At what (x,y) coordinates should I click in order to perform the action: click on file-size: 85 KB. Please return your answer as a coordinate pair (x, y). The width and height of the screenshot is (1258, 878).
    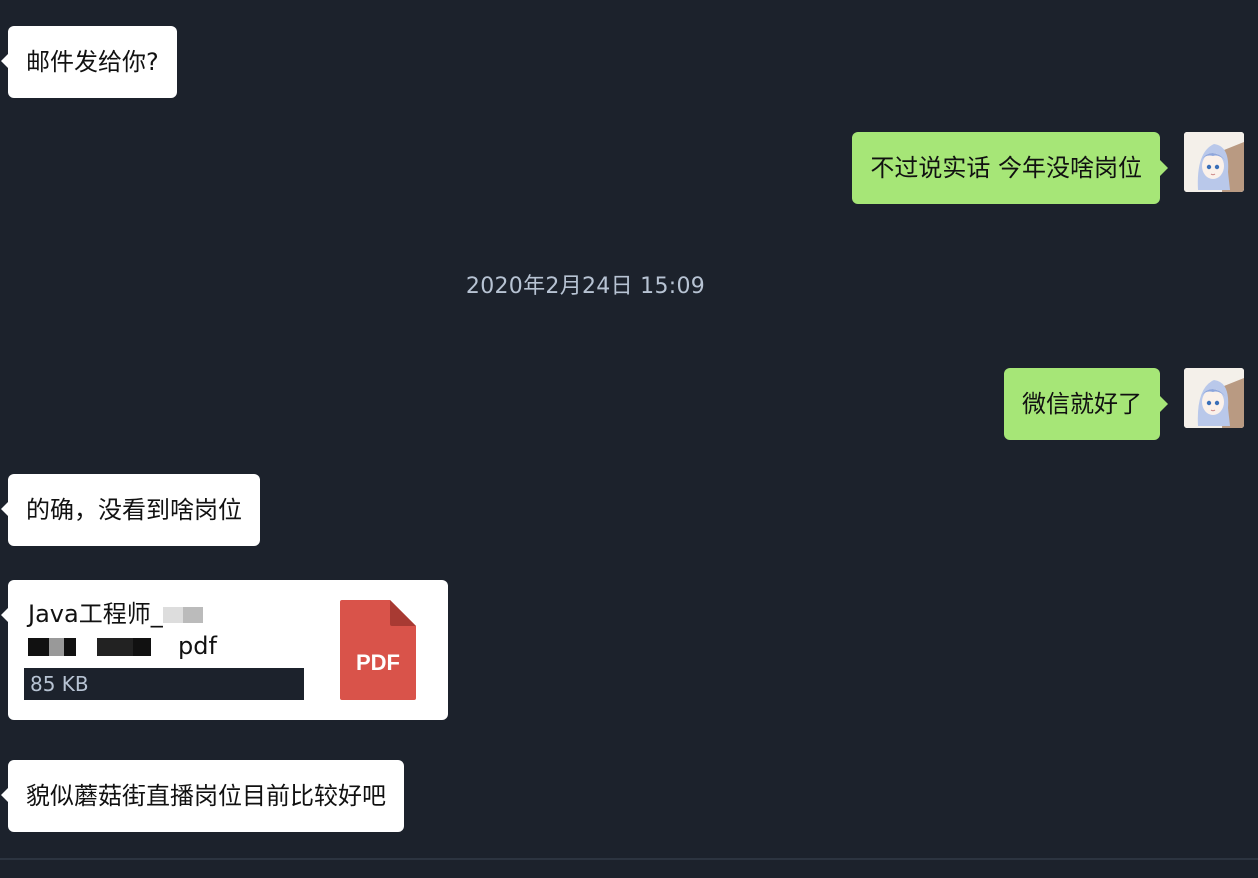
    Looking at the image, I should click on (164, 684).